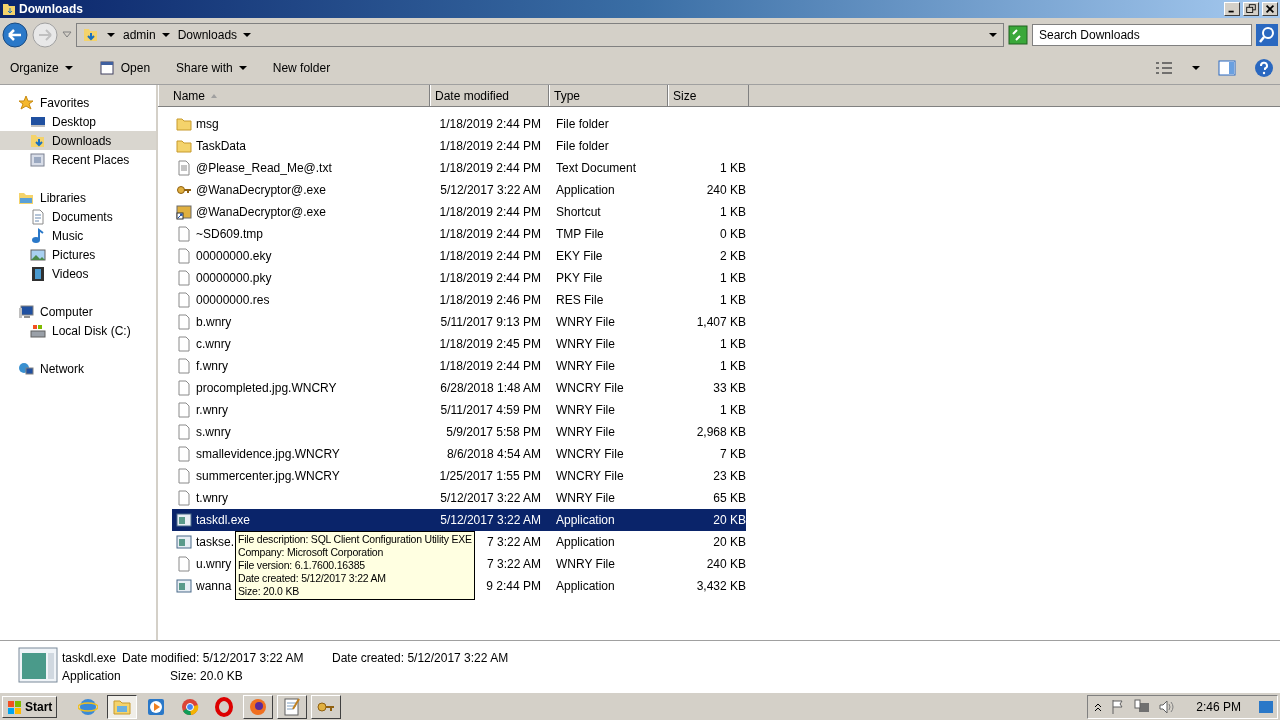 The width and height of the screenshot is (1280, 720). Describe the element at coordinates (258, 706) in the screenshot. I see `fox-globe-icon` at that location.